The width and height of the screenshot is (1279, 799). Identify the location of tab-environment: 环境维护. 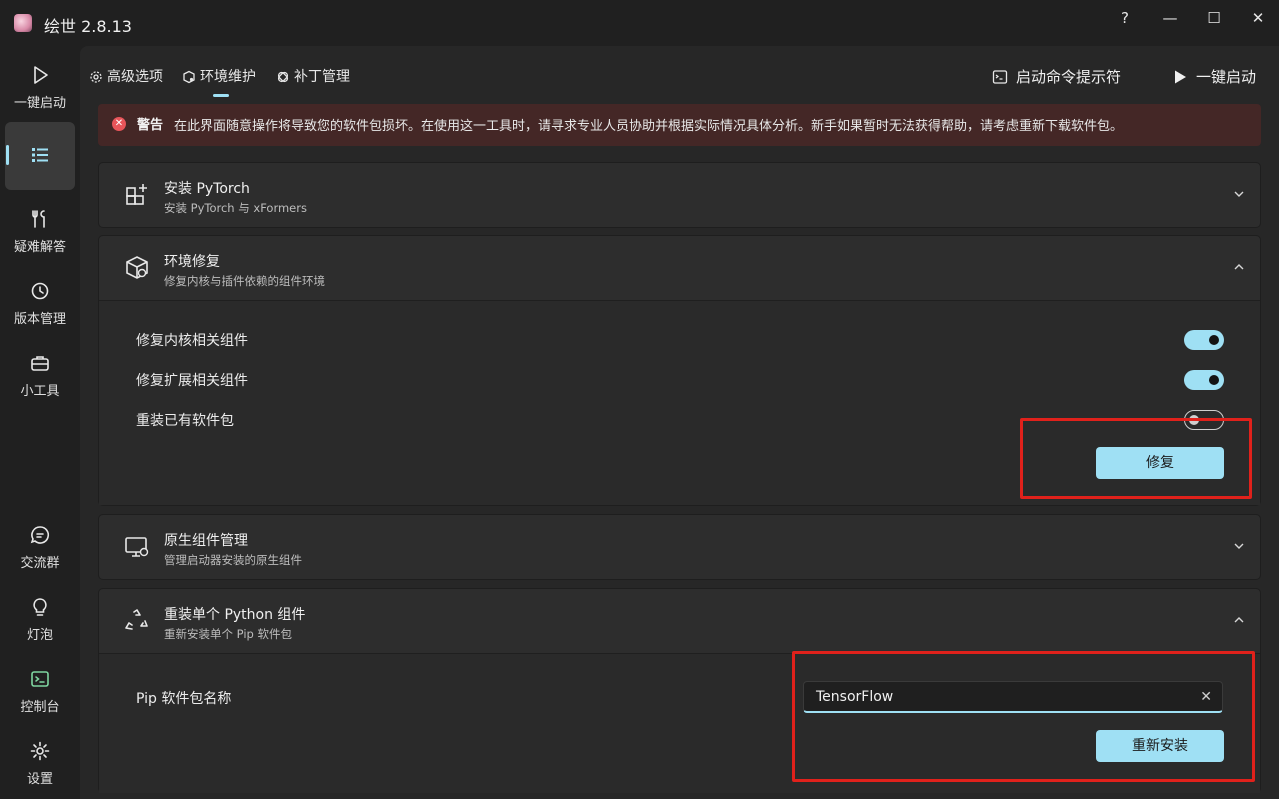
(219, 76).